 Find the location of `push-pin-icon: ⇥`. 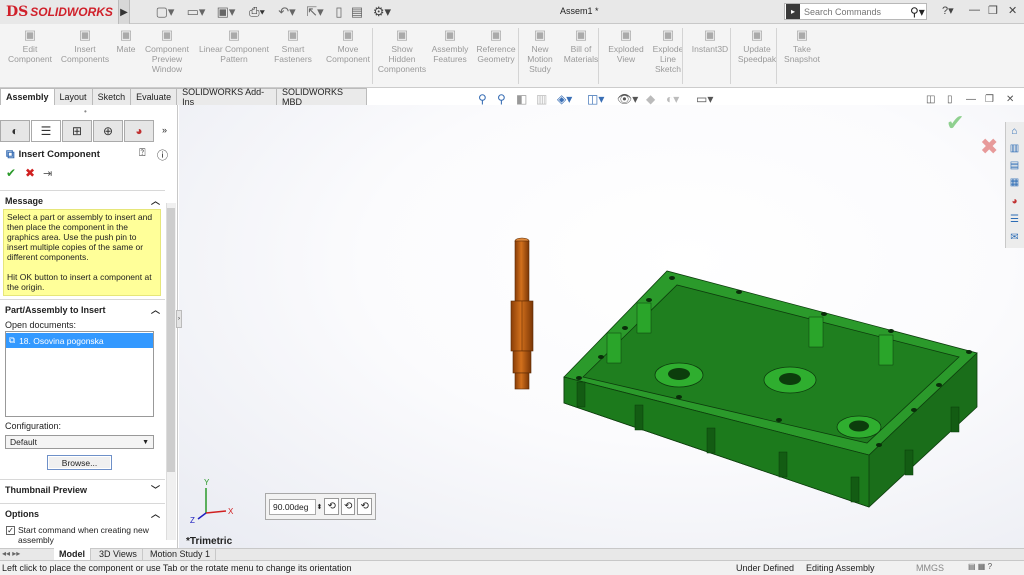

push-pin-icon: ⇥ is located at coordinates (47, 173).